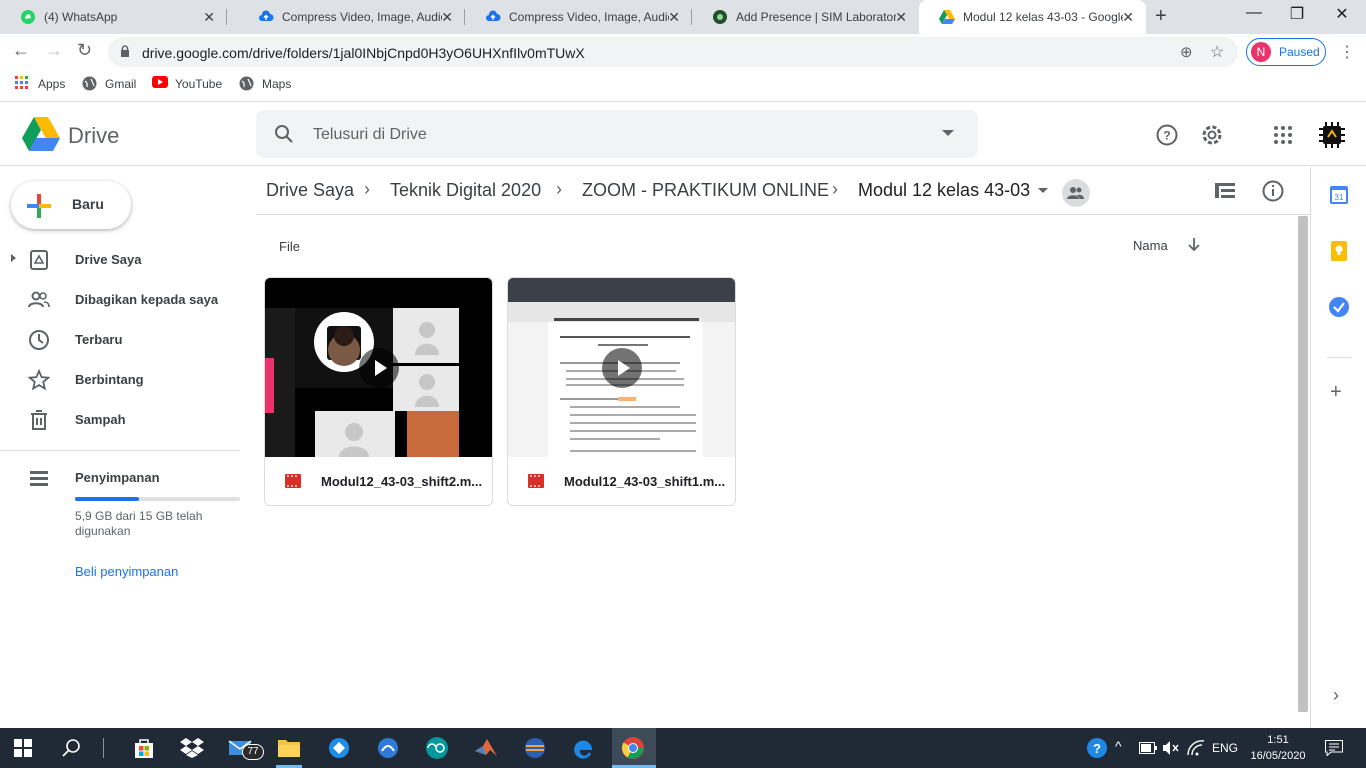 The image size is (1366, 768). I want to click on buy-storage-link: Beli penyimpanan, so click(126, 571).